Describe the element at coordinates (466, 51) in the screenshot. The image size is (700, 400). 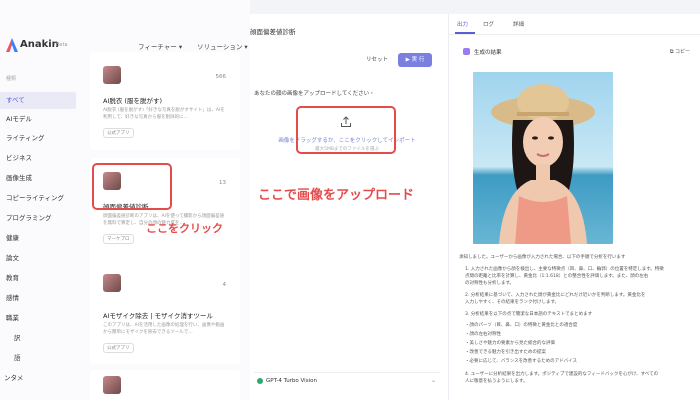
I see `result-icon` at that location.